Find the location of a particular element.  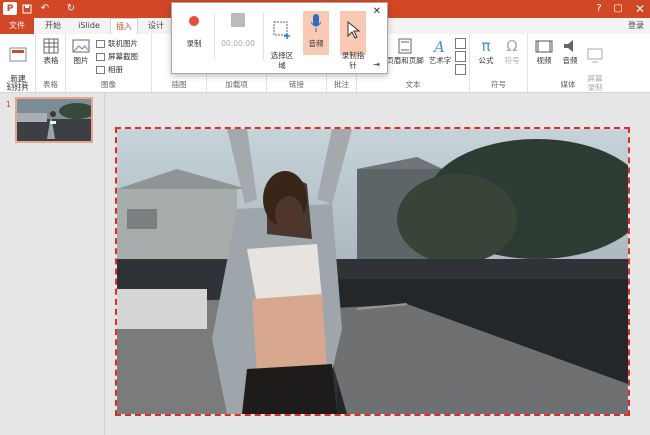

record-dialog: 录制 00:00:00 选择区 域 音频 录制指 针 ✕ ⇥ is located at coordinates (279, 38).